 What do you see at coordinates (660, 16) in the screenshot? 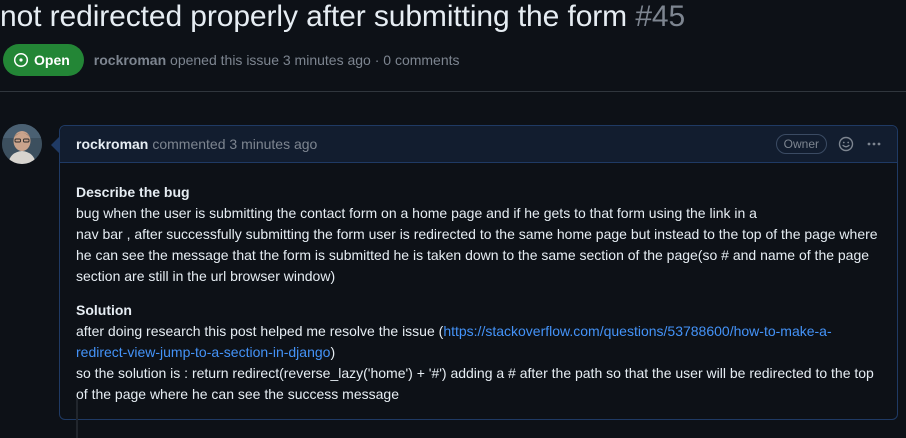
I see `issue-number: #45` at bounding box center [660, 16].